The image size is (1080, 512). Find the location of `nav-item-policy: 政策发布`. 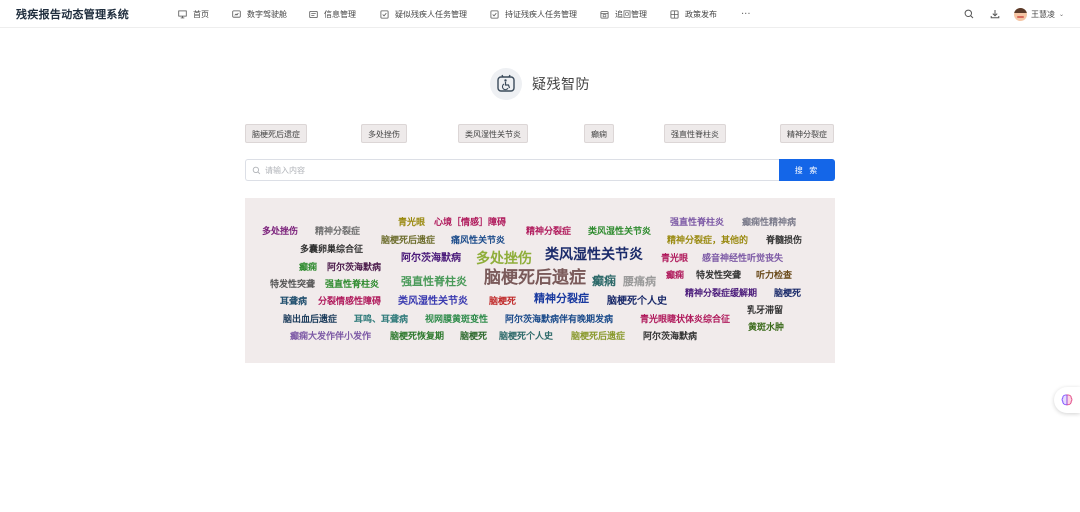

nav-item-policy: 政策发布 is located at coordinates (693, 14).